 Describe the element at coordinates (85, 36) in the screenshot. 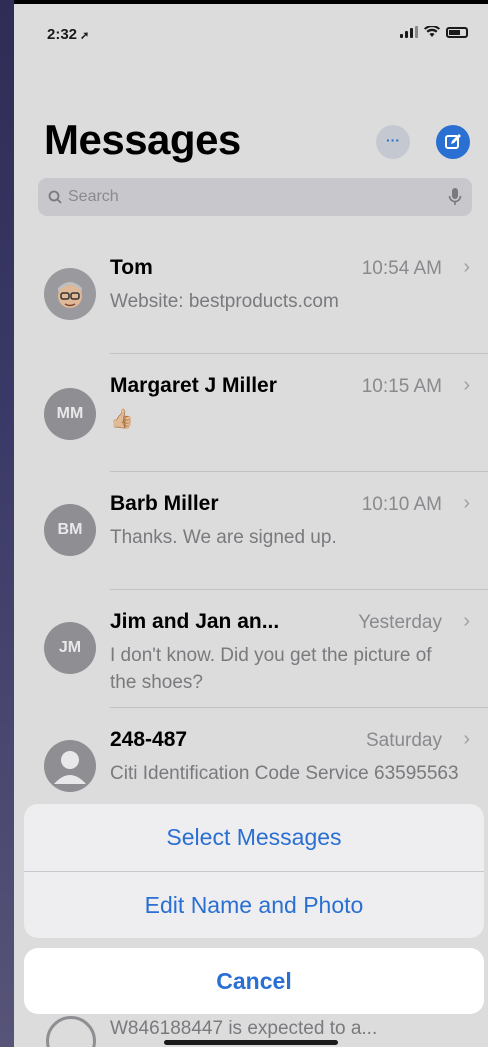

I see `location-arrow-icon: ➚` at that location.